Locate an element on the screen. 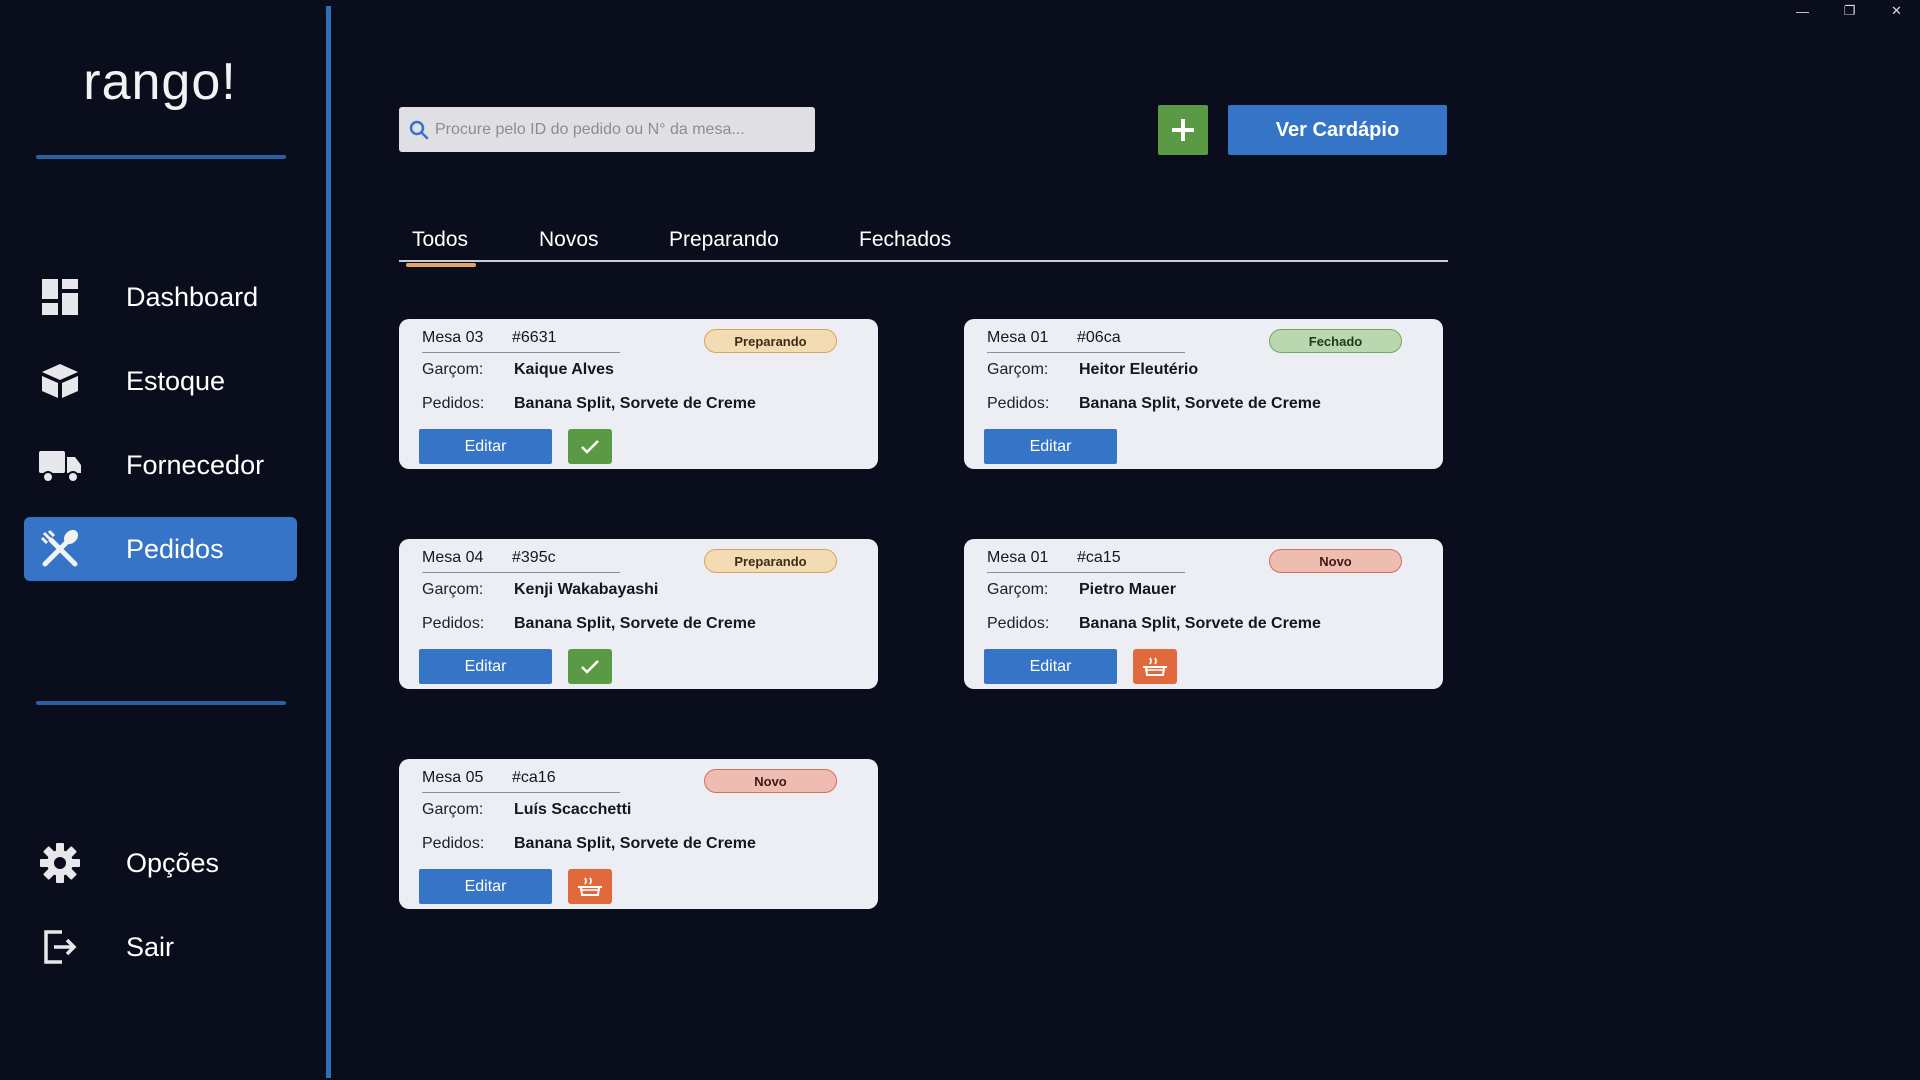 The image size is (1920, 1080). search-input is located at coordinates (620, 129).